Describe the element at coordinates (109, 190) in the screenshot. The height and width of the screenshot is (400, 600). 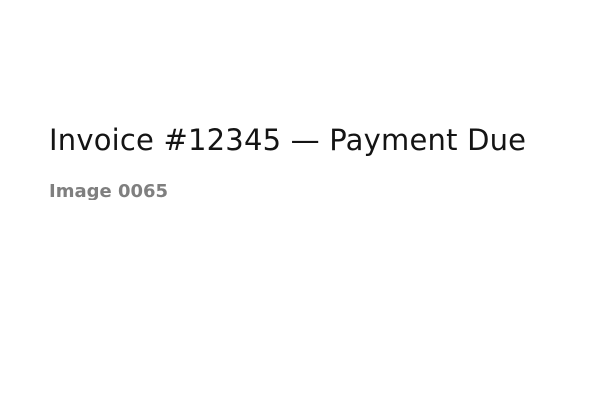
I see `image-caption: Image 0065` at that location.